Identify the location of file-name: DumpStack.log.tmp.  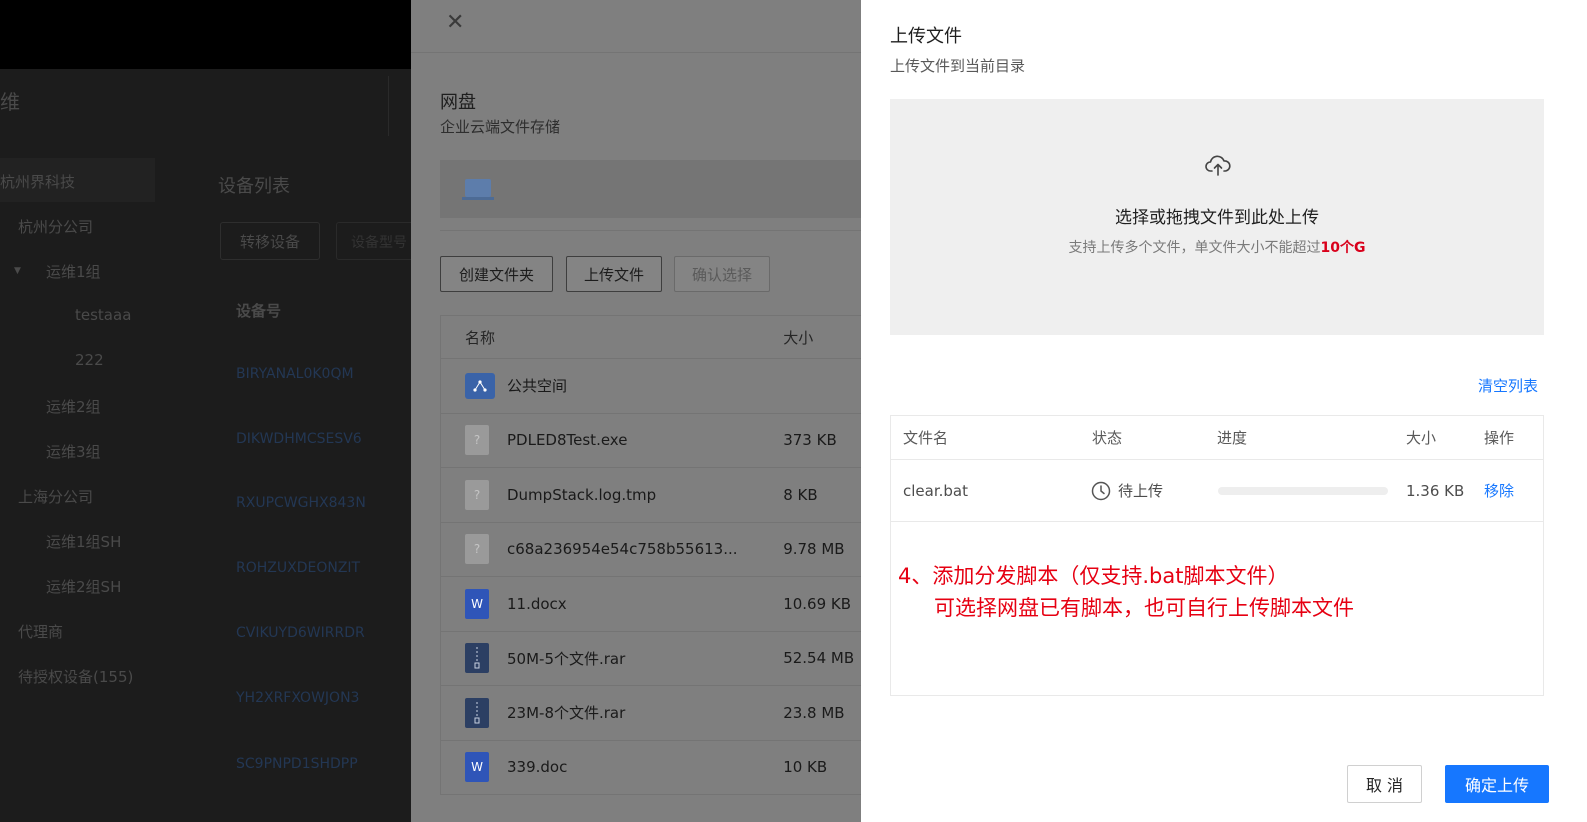
(582, 494).